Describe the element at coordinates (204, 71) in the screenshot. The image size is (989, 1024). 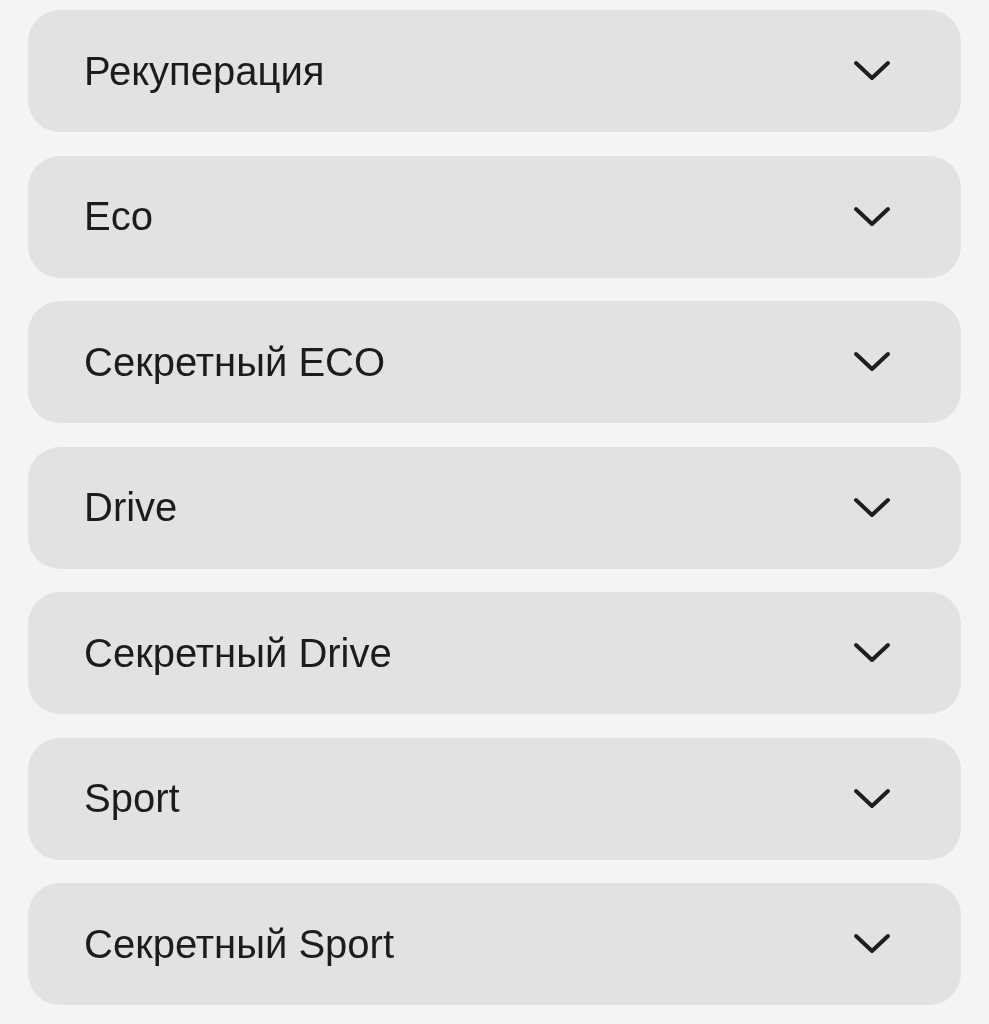
I see `section-title: Рекуперация` at that location.